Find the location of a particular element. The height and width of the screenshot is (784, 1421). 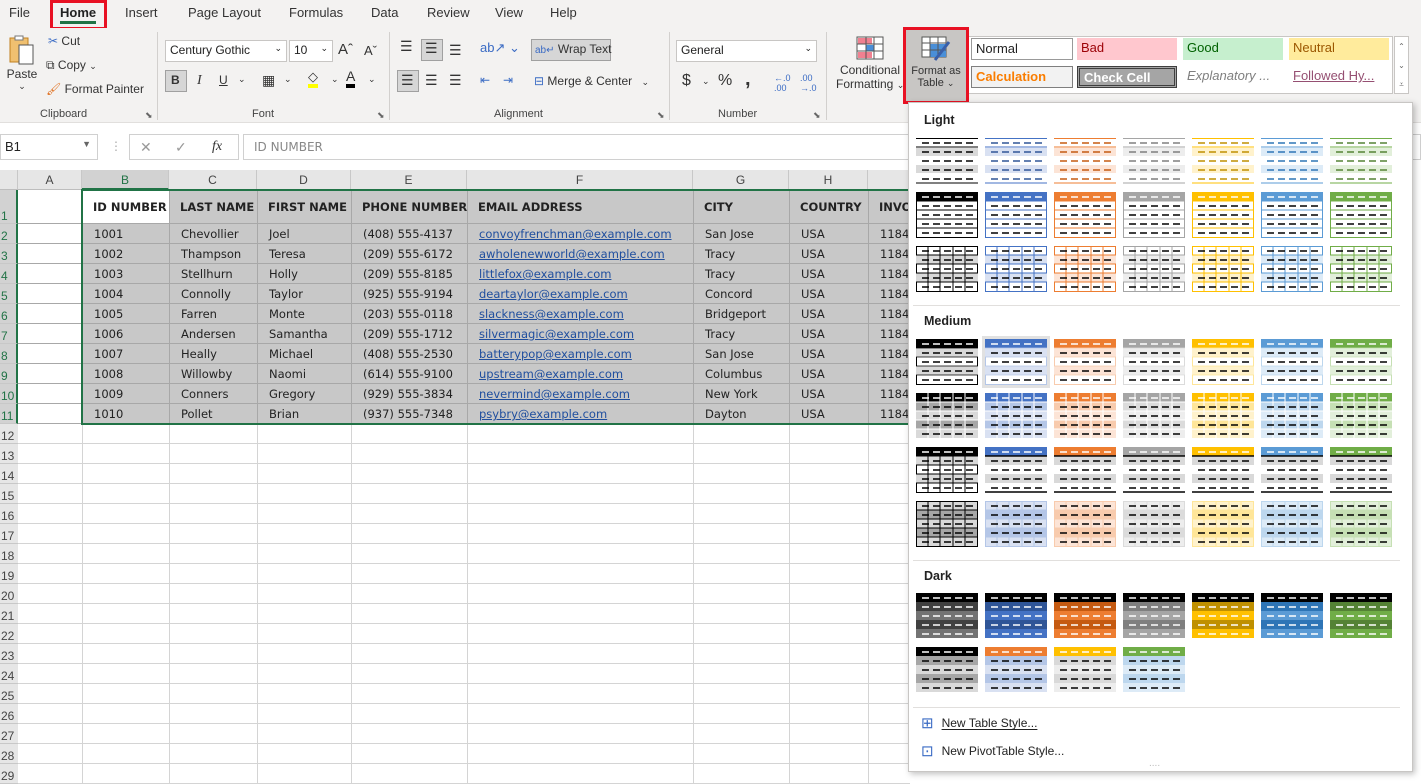

fill-color-dropdown-icon: ⌄ is located at coordinates (335, 79).